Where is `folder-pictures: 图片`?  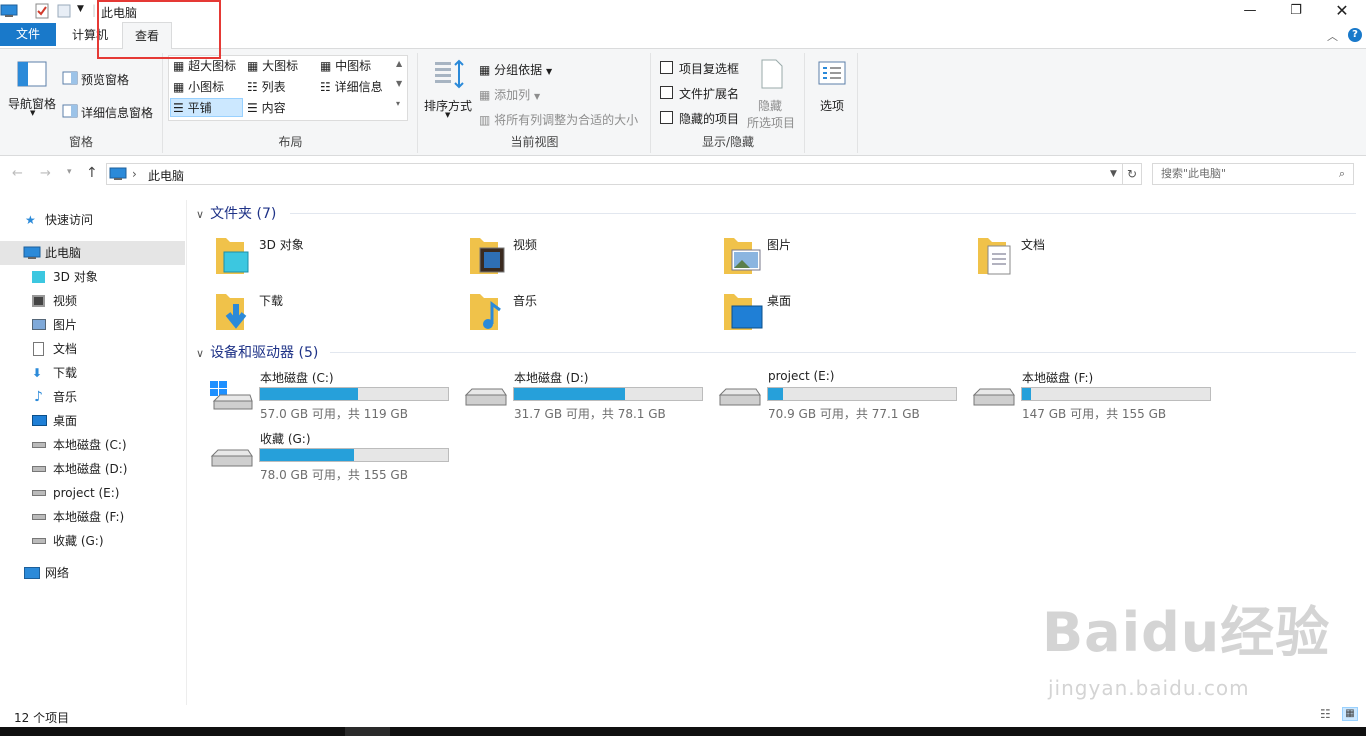
folder-pictures: 图片 is located at coordinates (842, 259).